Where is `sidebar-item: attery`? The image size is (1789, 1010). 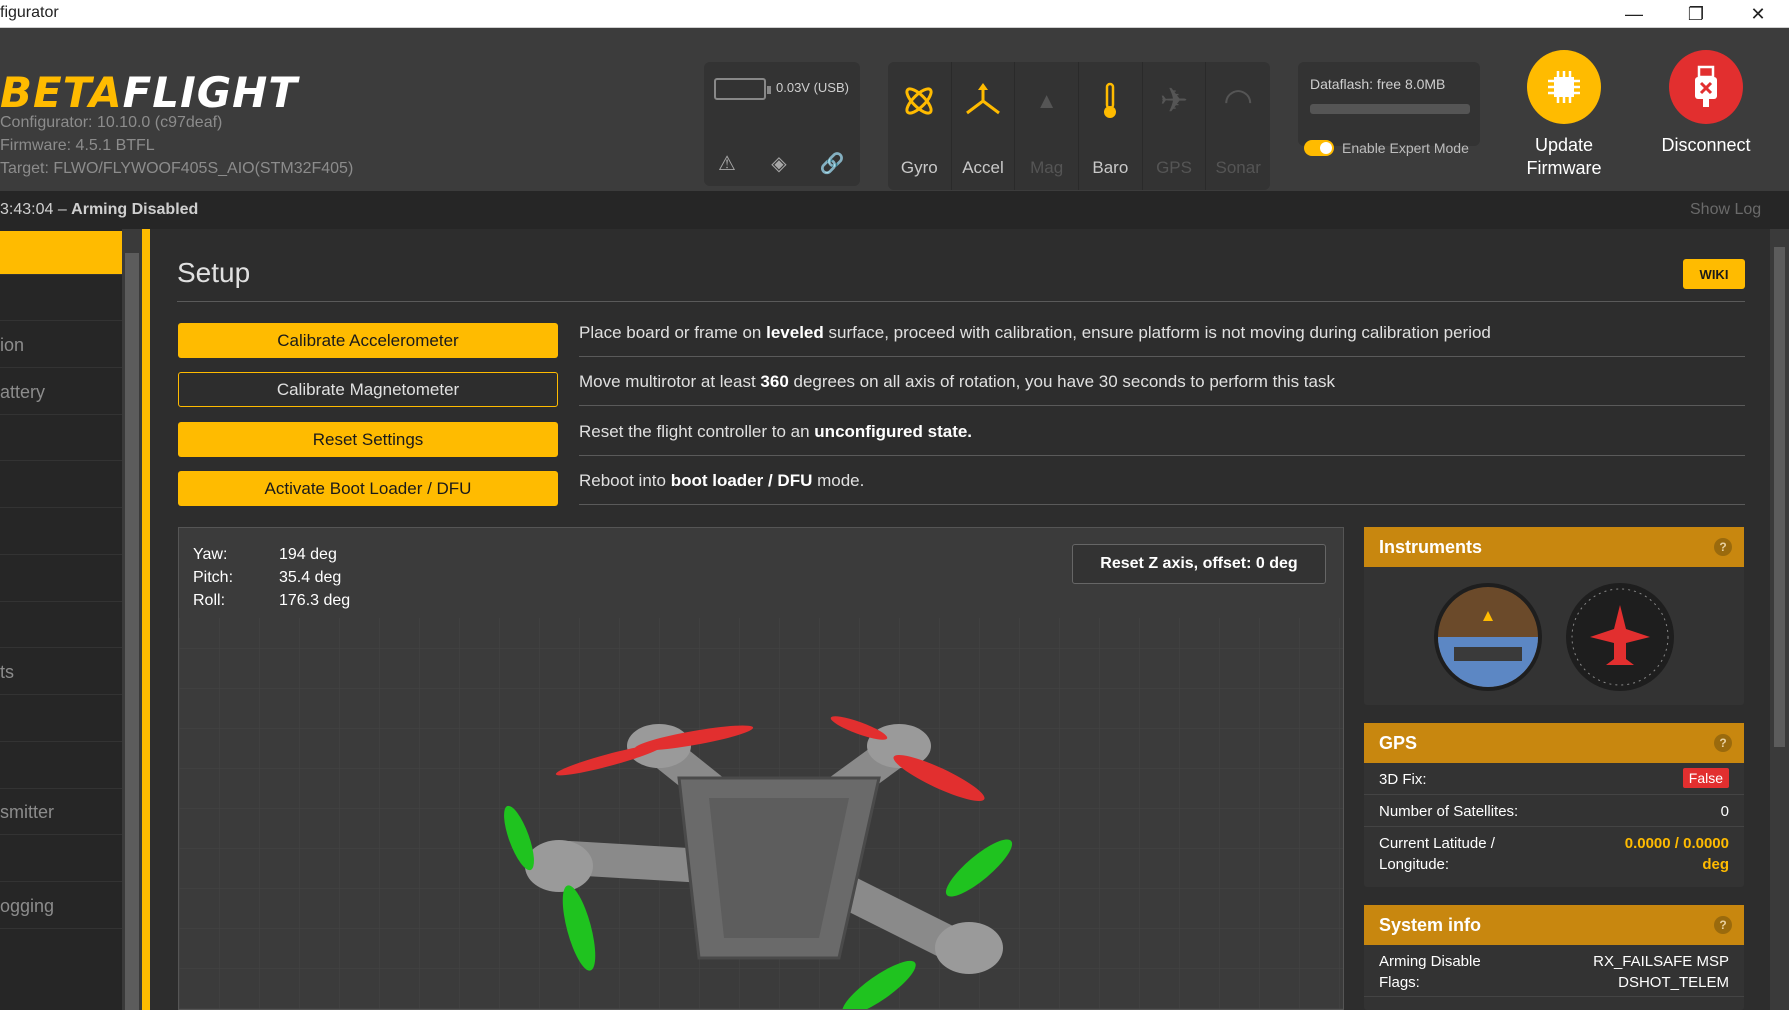
sidebar-item: attery is located at coordinates (61, 392).